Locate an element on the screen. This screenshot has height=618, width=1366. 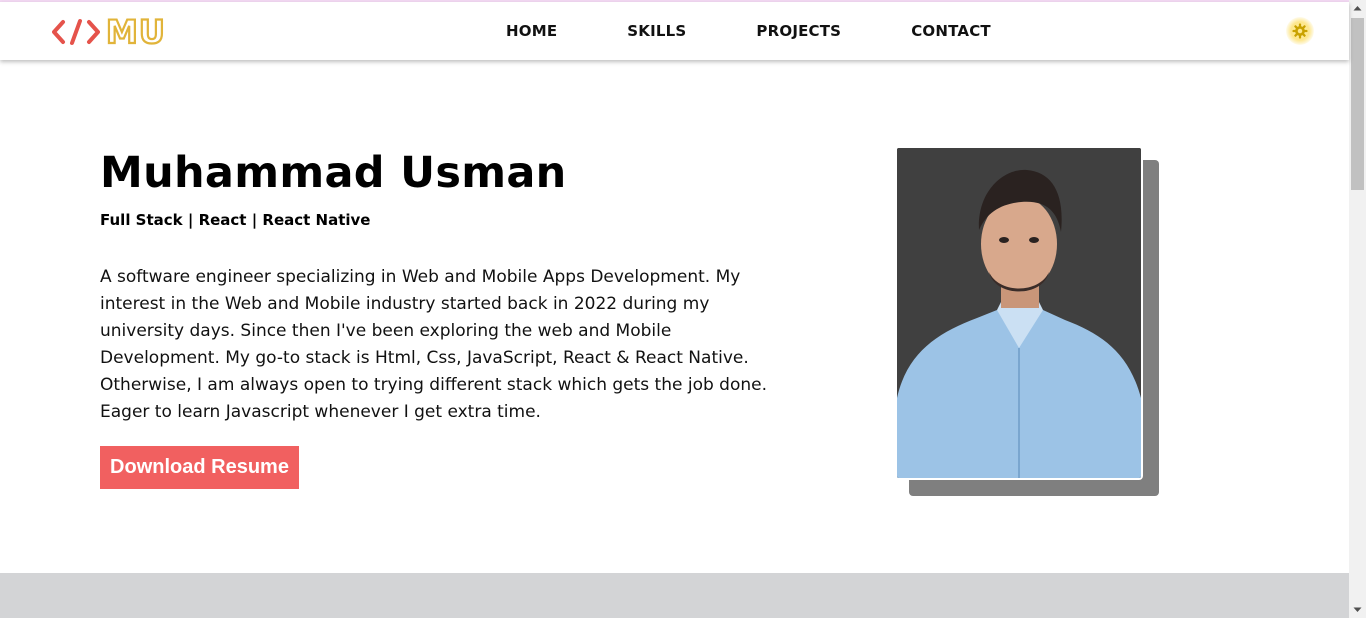
logo: MU is located at coordinates (109, 32).